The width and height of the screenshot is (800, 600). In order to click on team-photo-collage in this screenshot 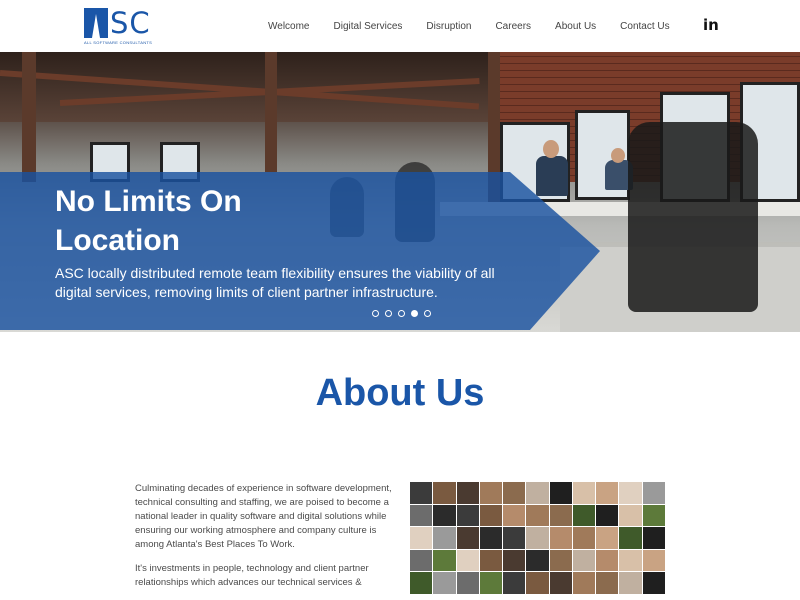, I will do `click(537, 538)`.